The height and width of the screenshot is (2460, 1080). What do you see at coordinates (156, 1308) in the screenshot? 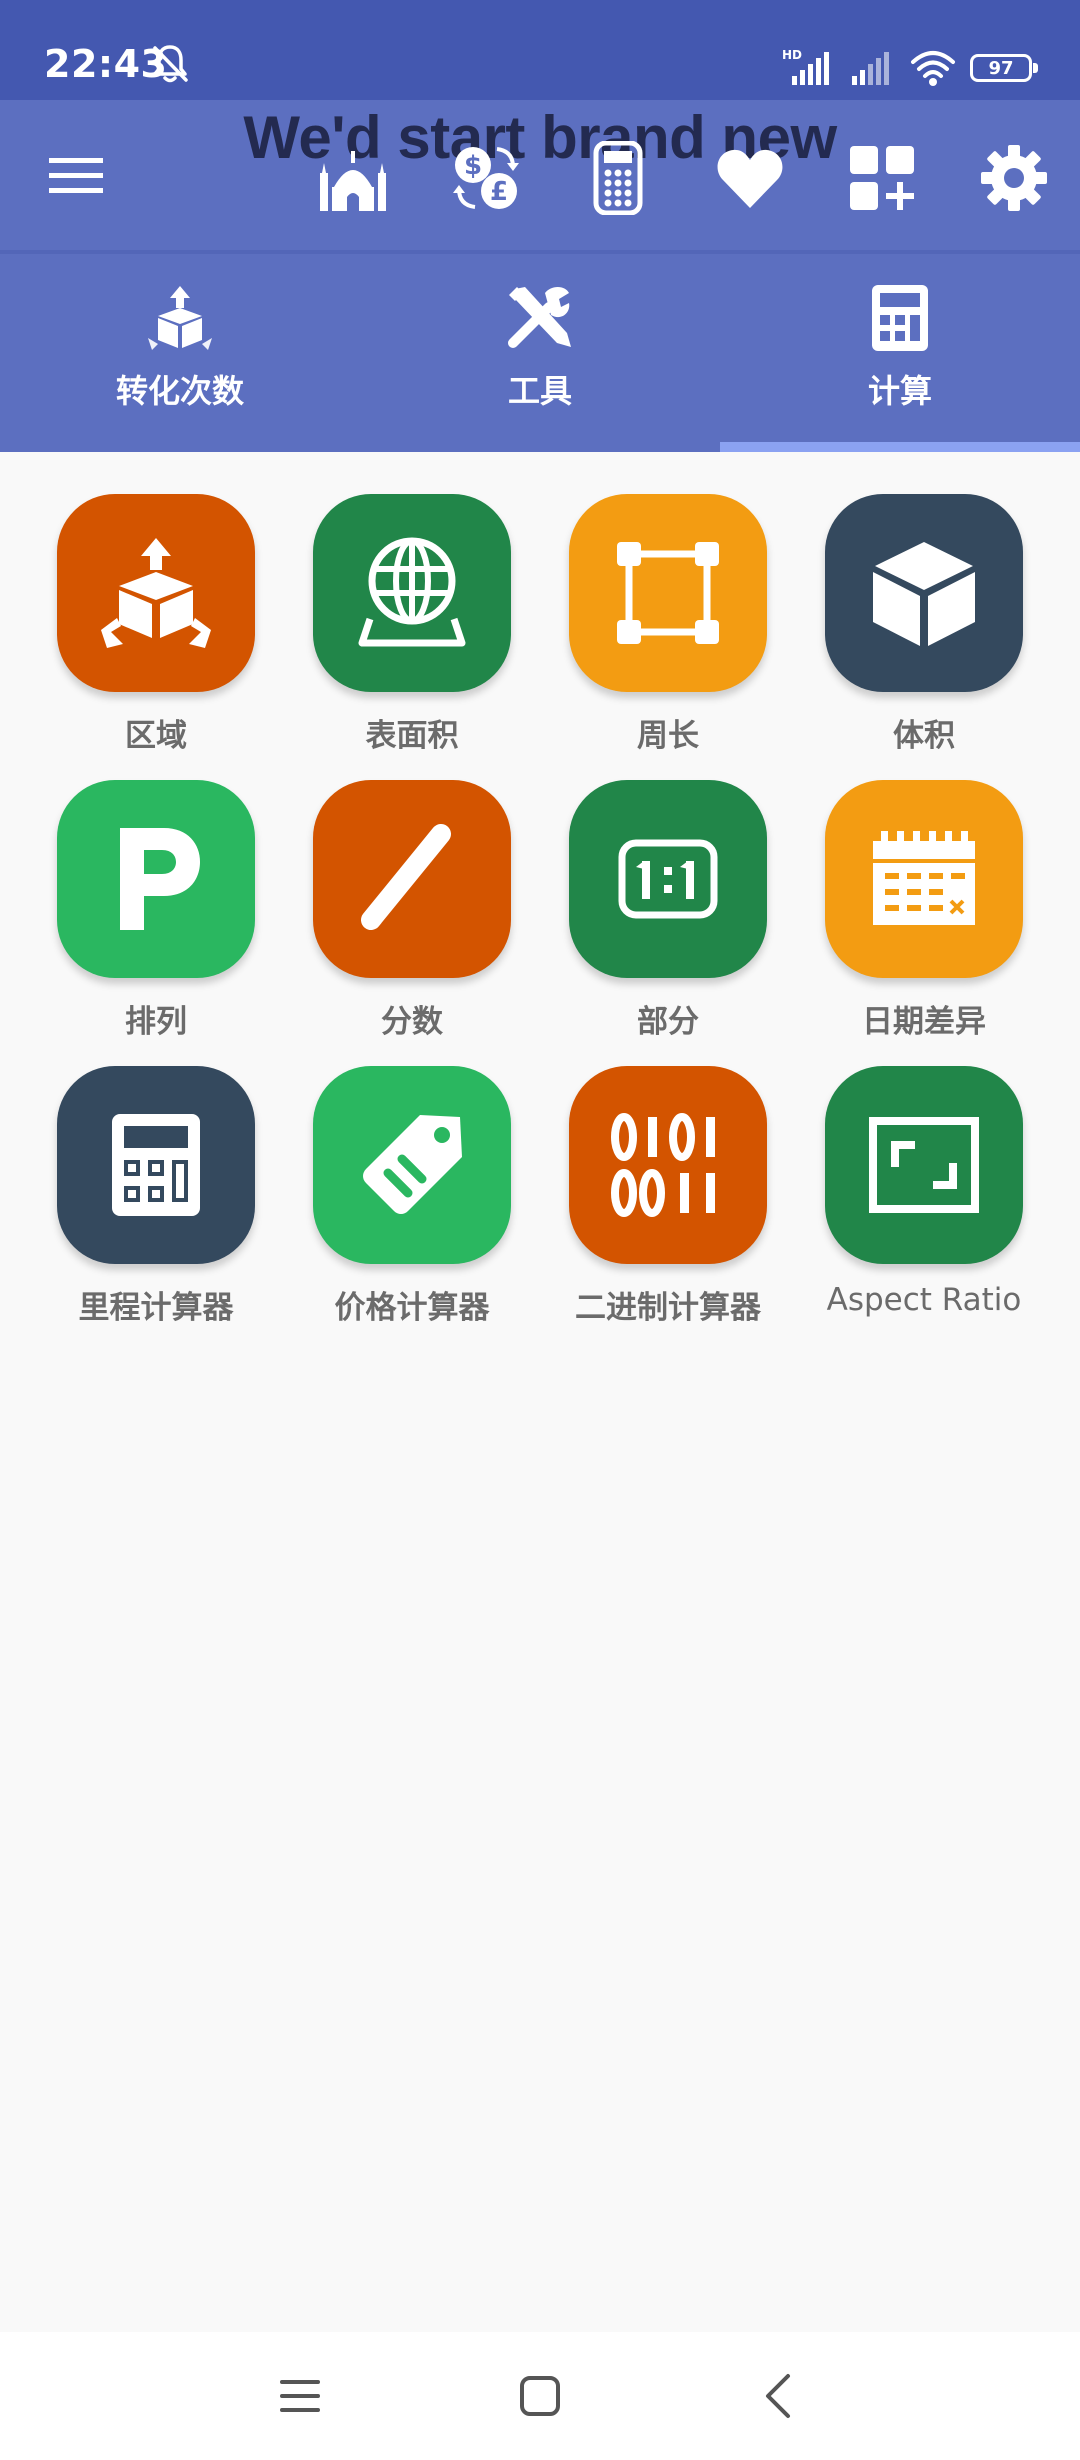
I see `tile-label: 里程计算器` at bounding box center [156, 1308].